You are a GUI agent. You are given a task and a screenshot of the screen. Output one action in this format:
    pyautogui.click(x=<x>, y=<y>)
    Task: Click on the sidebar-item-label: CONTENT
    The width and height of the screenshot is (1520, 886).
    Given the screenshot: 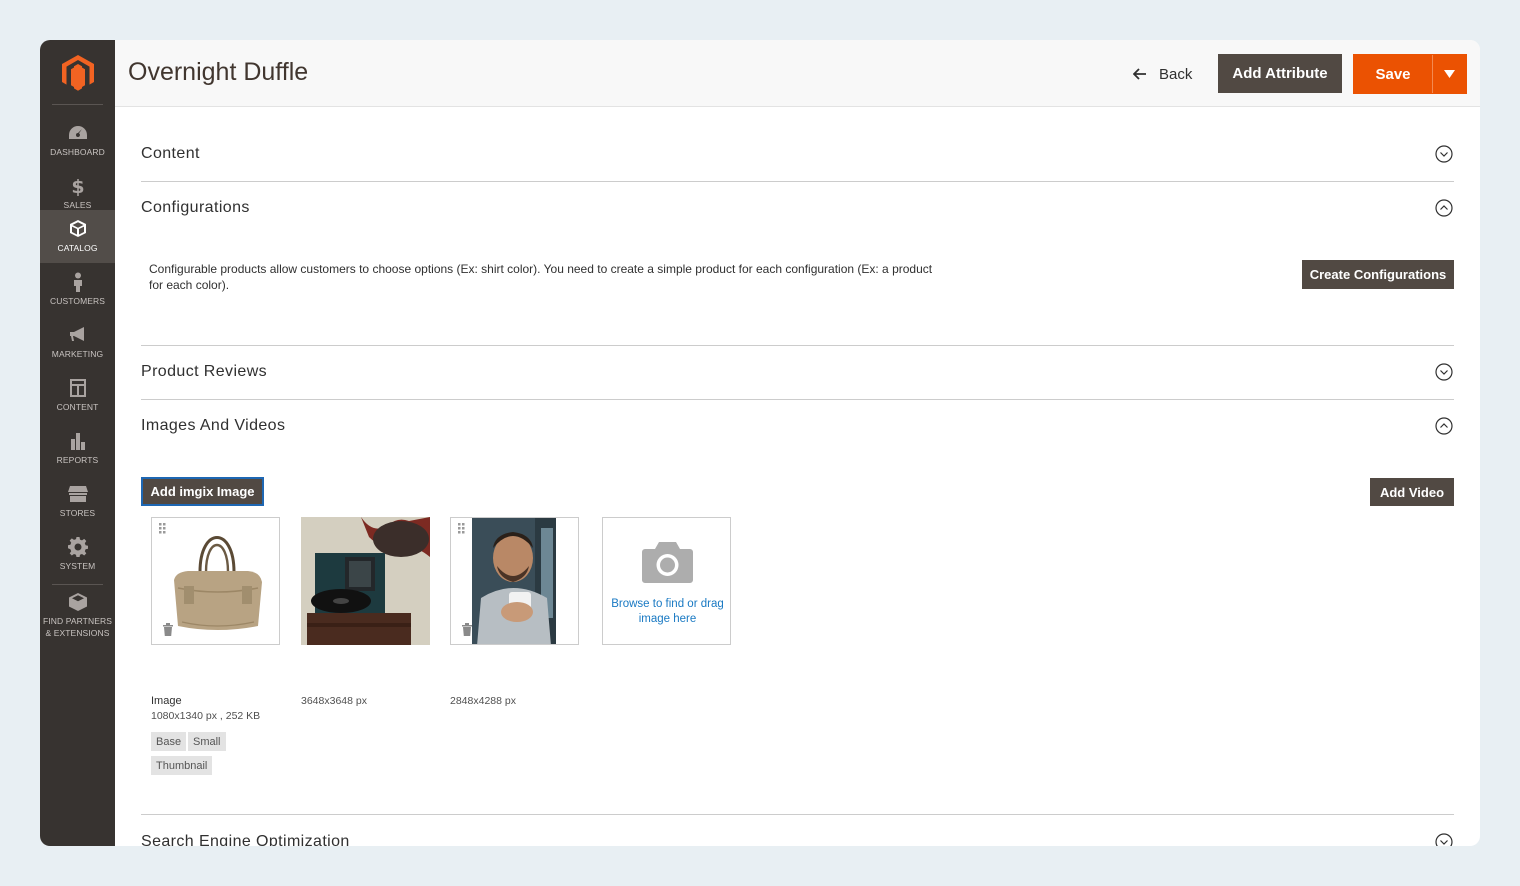 What is the action you would take?
    pyautogui.click(x=77, y=407)
    